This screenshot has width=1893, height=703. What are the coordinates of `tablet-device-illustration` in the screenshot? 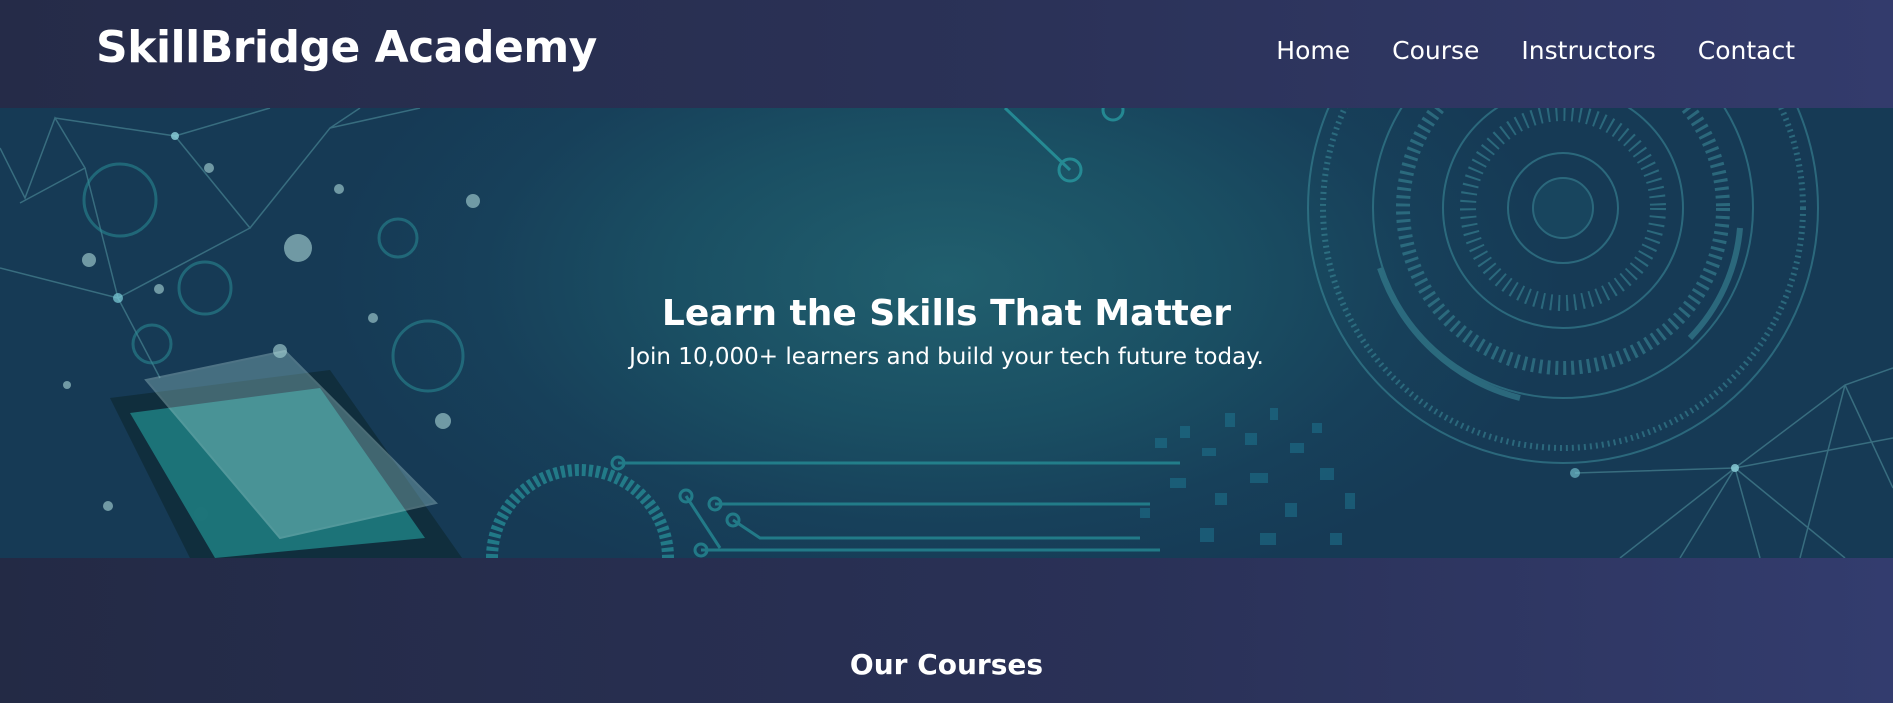 It's located at (286, 453).